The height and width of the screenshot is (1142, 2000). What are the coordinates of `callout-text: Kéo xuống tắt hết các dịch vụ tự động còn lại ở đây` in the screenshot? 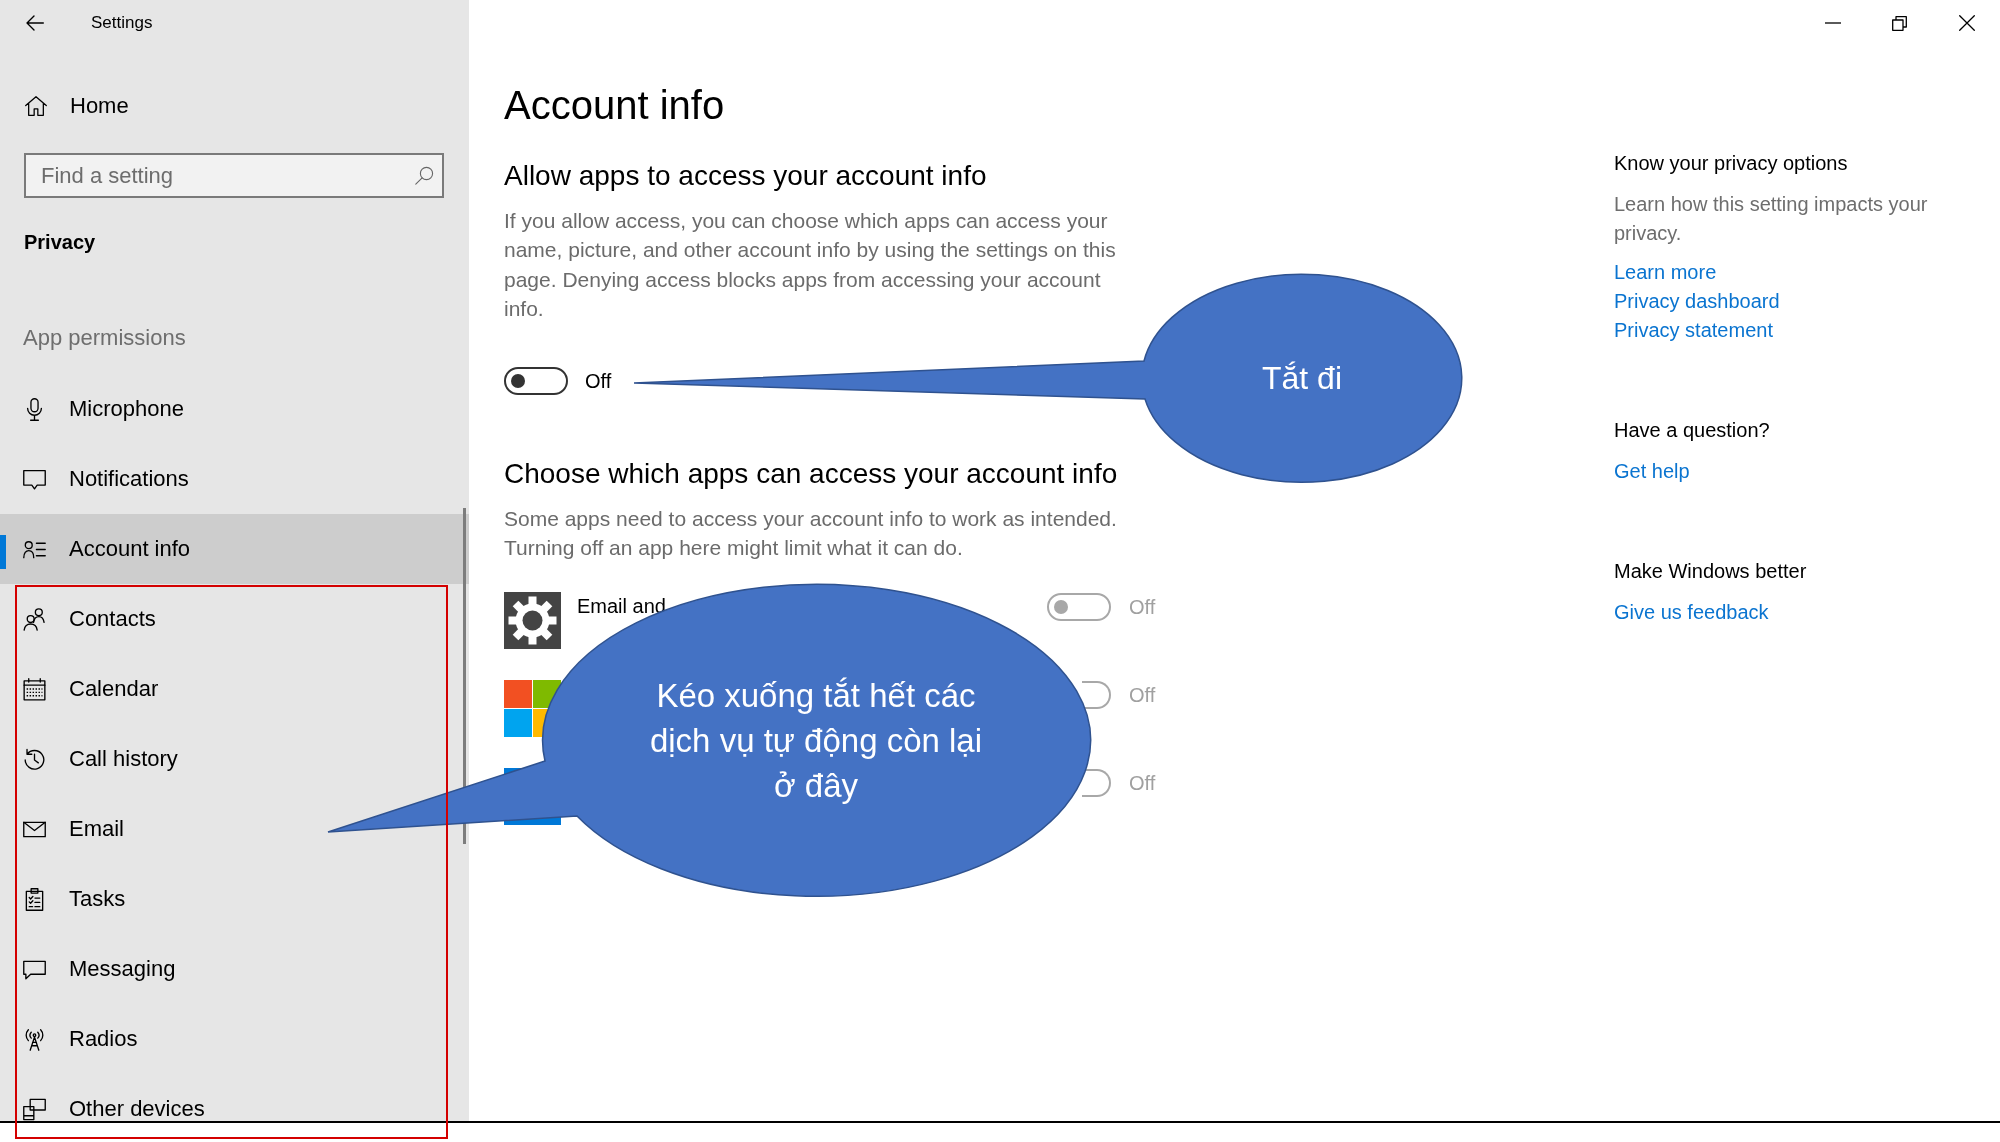 It's located at (816, 740).